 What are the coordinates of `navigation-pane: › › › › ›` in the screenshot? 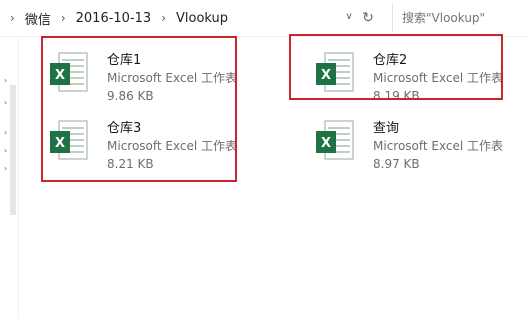 It's located at (9, 177).